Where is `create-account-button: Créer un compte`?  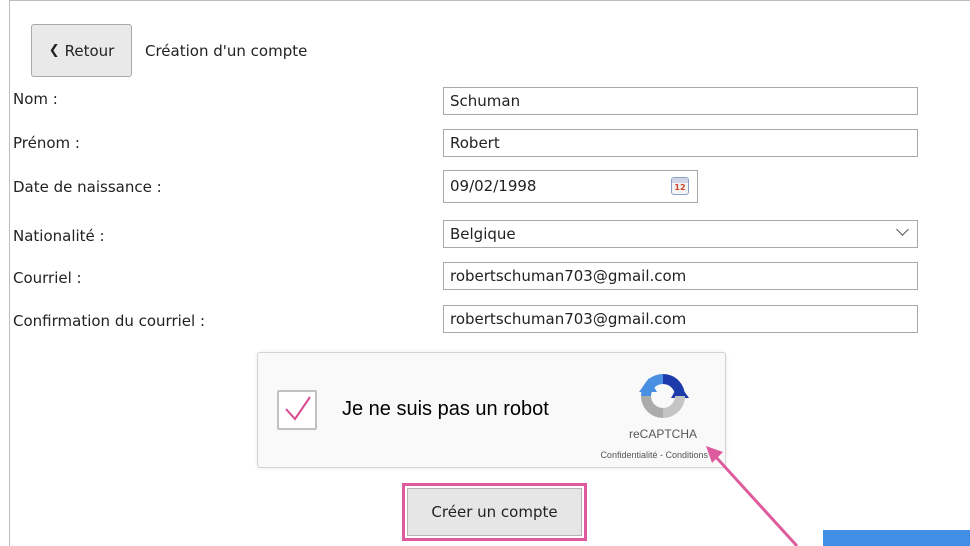 create-account-button: Créer un compte is located at coordinates (494, 512).